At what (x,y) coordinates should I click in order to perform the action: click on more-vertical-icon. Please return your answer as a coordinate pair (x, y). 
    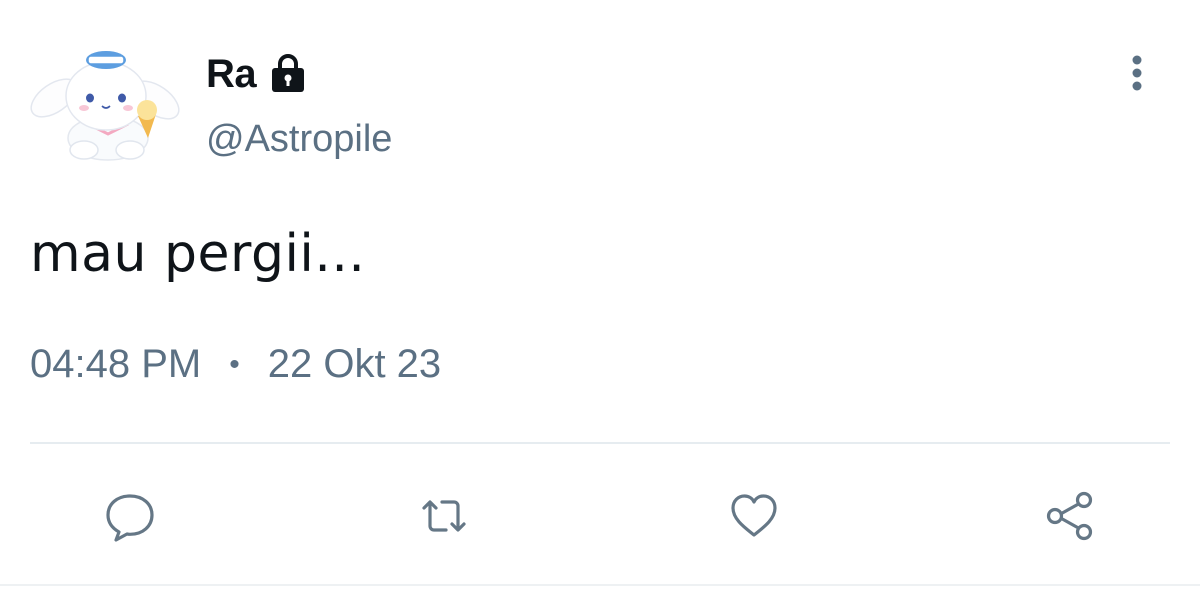
    Looking at the image, I should click on (1137, 73).